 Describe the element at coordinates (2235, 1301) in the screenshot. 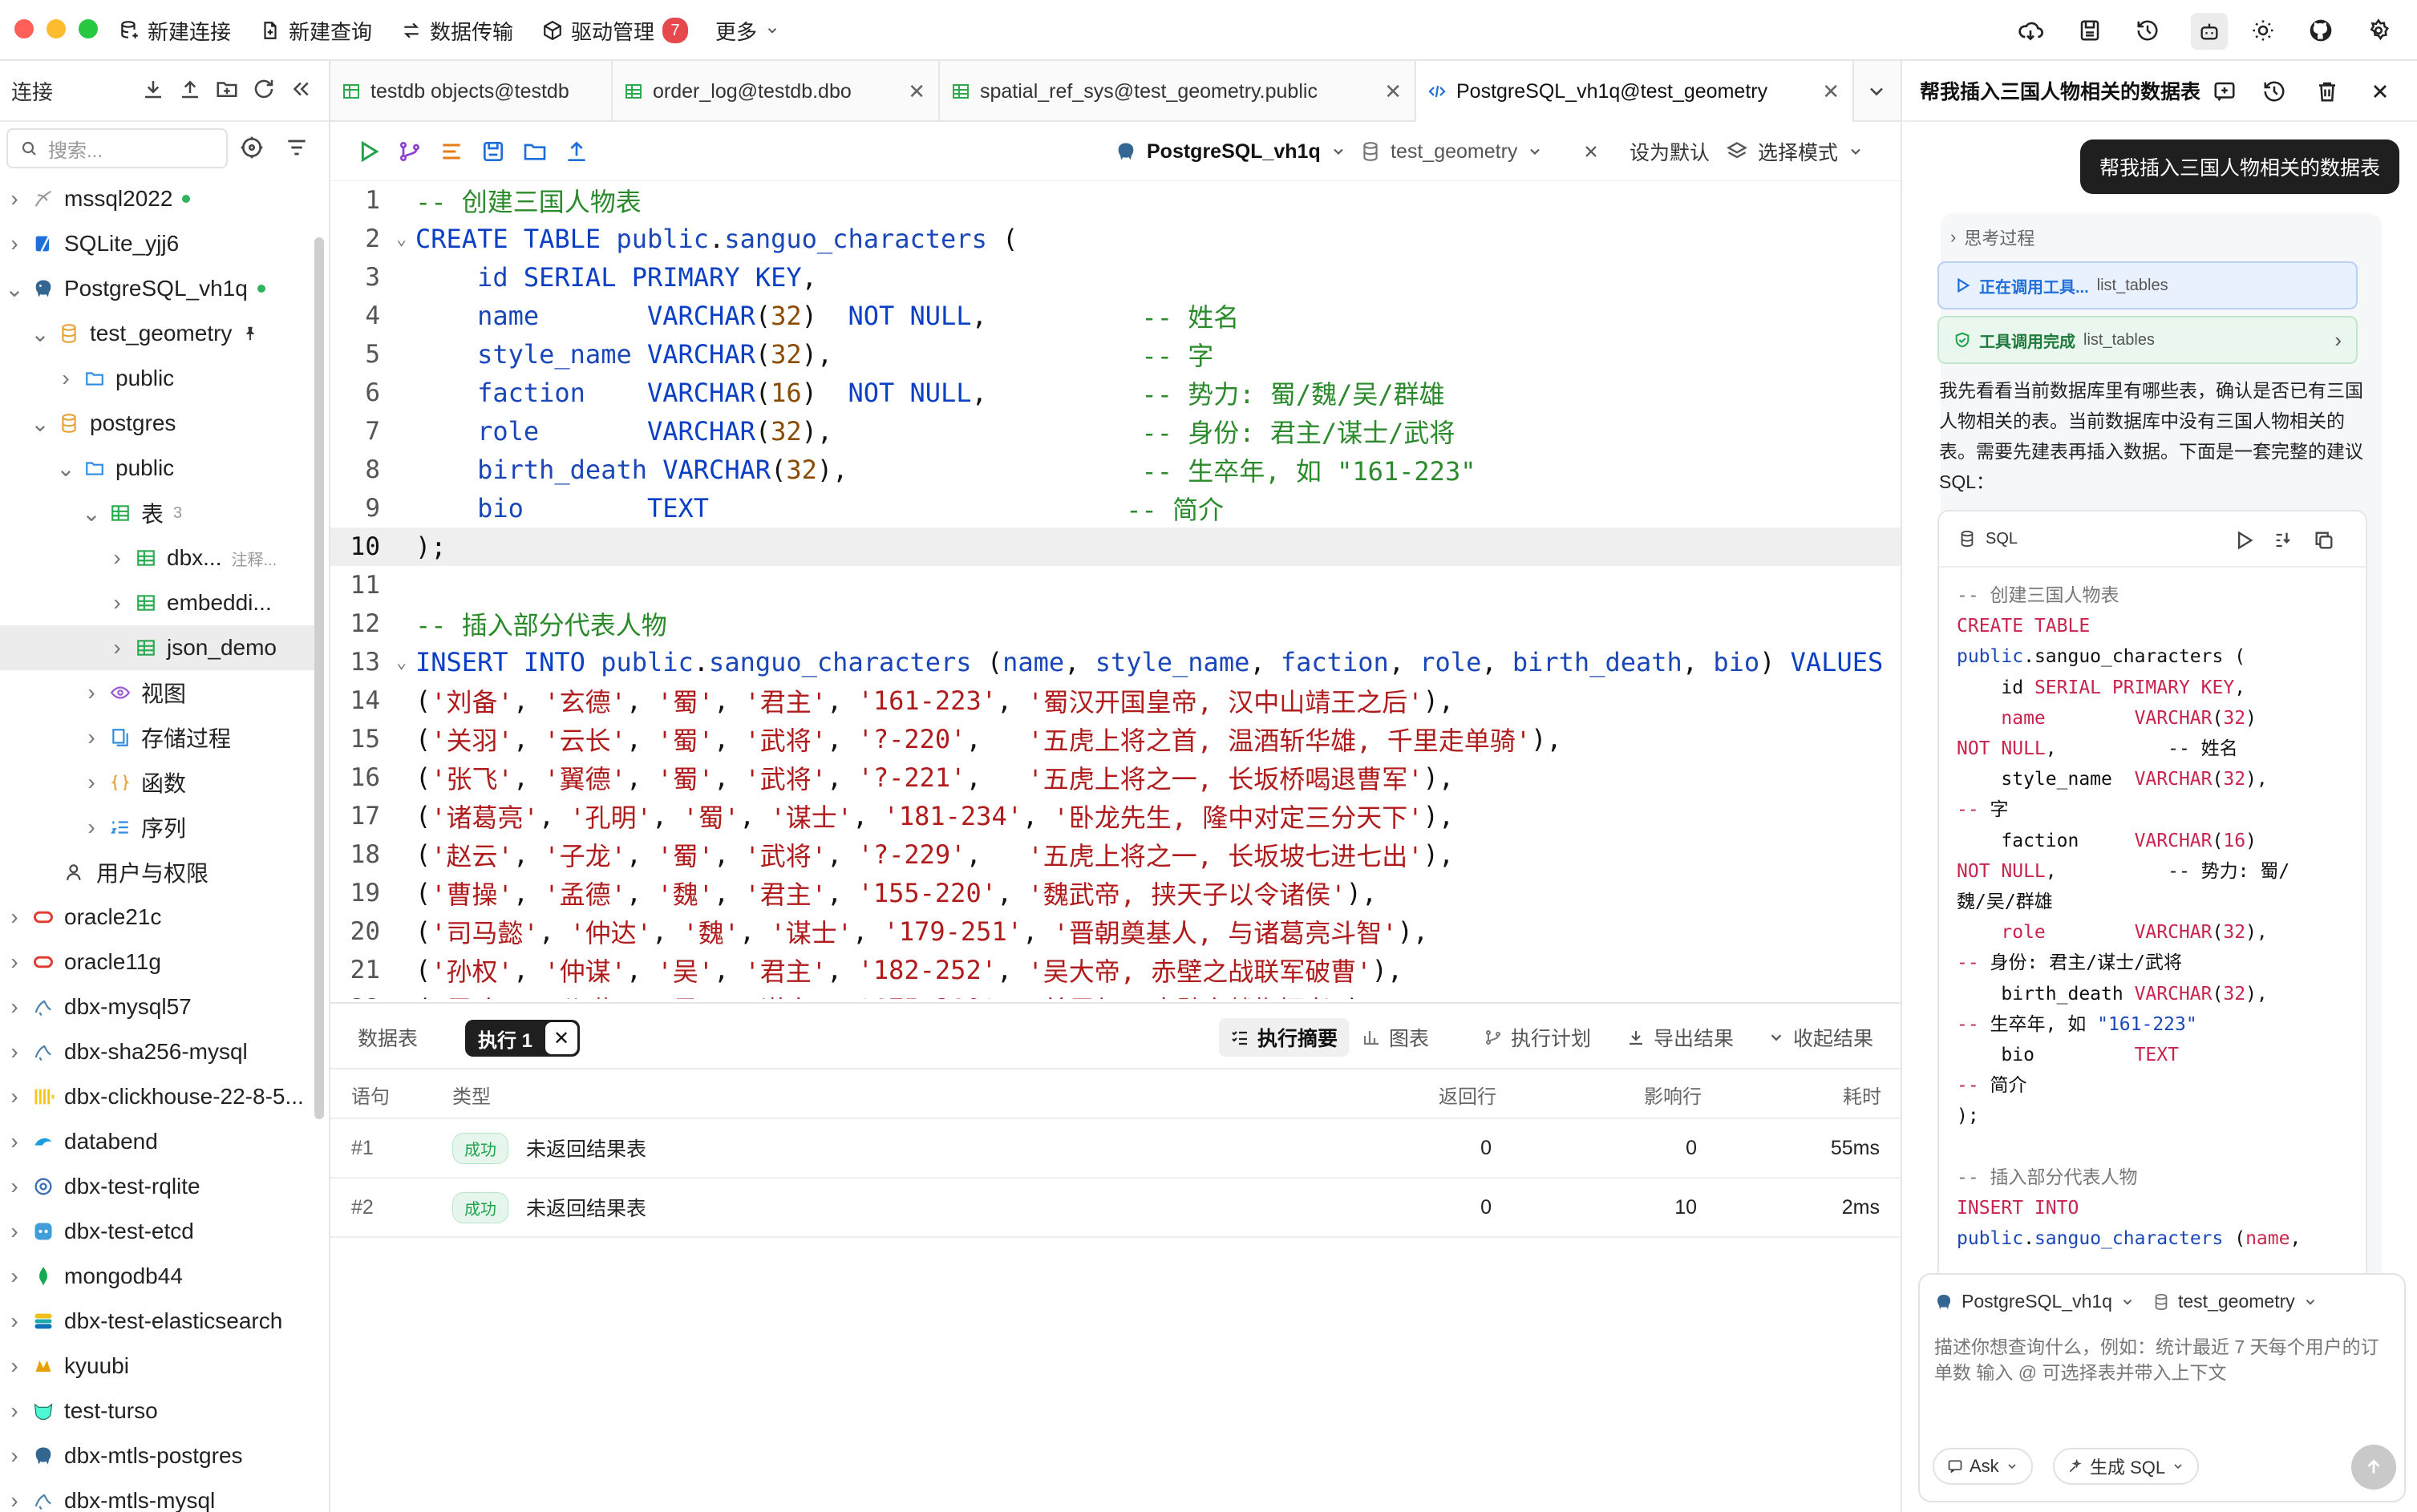

I see `composer-database-select: test_geometry` at that location.